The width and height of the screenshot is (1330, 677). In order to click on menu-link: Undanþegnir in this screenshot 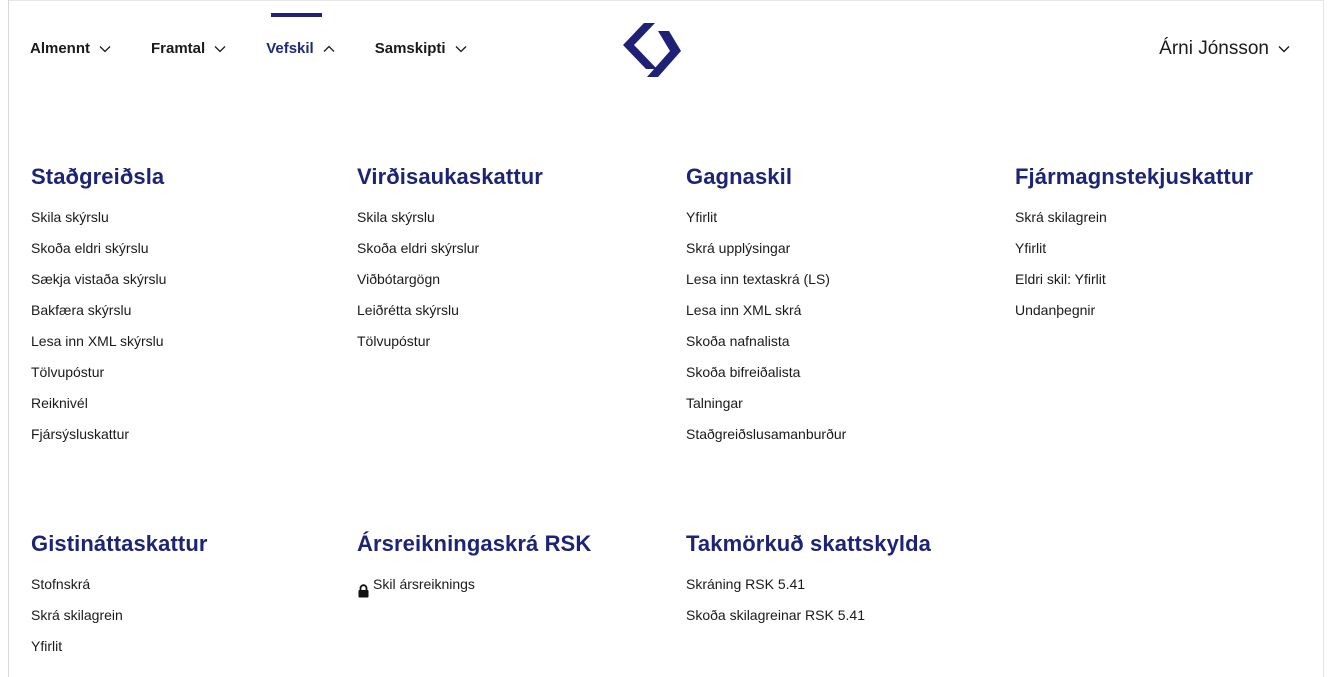, I will do `click(1134, 310)`.